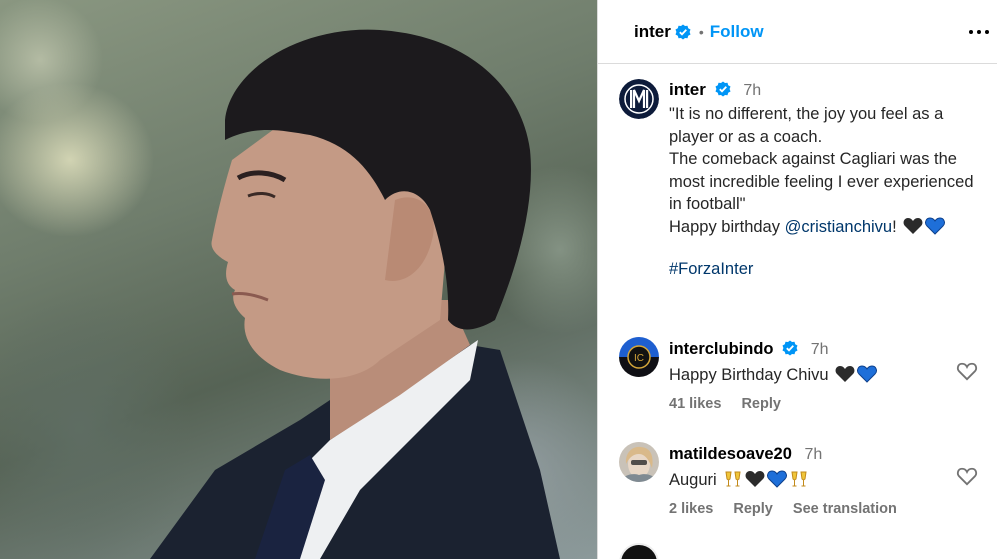 The image size is (997, 559). I want to click on user-photo-icon, so click(639, 462).